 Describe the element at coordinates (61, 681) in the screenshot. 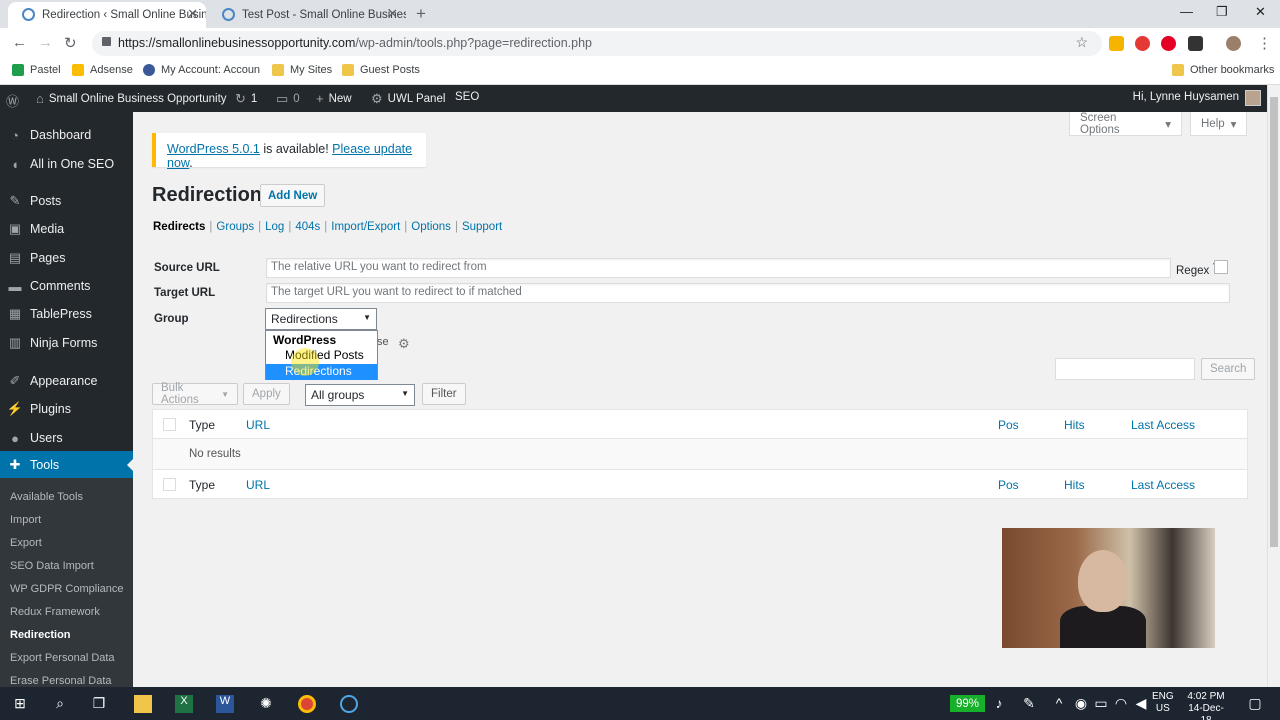

I see `submenu-erase-personal-data: Erase Personal Data` at that location.